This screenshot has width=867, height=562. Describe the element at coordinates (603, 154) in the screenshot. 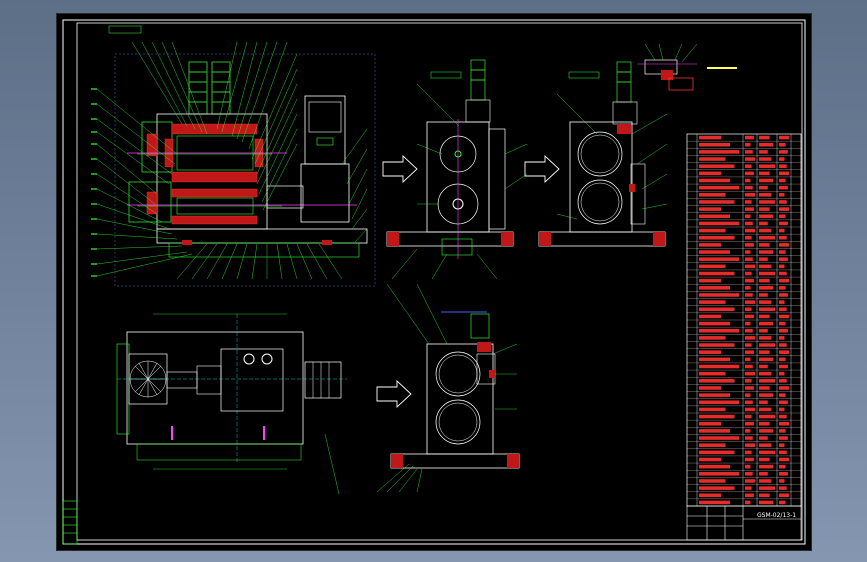

I see `side-view-b` at that location.